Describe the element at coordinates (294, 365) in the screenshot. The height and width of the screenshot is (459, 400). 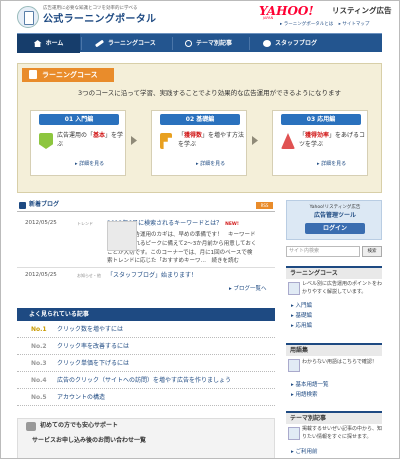
I see `dictionary-icon` at that location.